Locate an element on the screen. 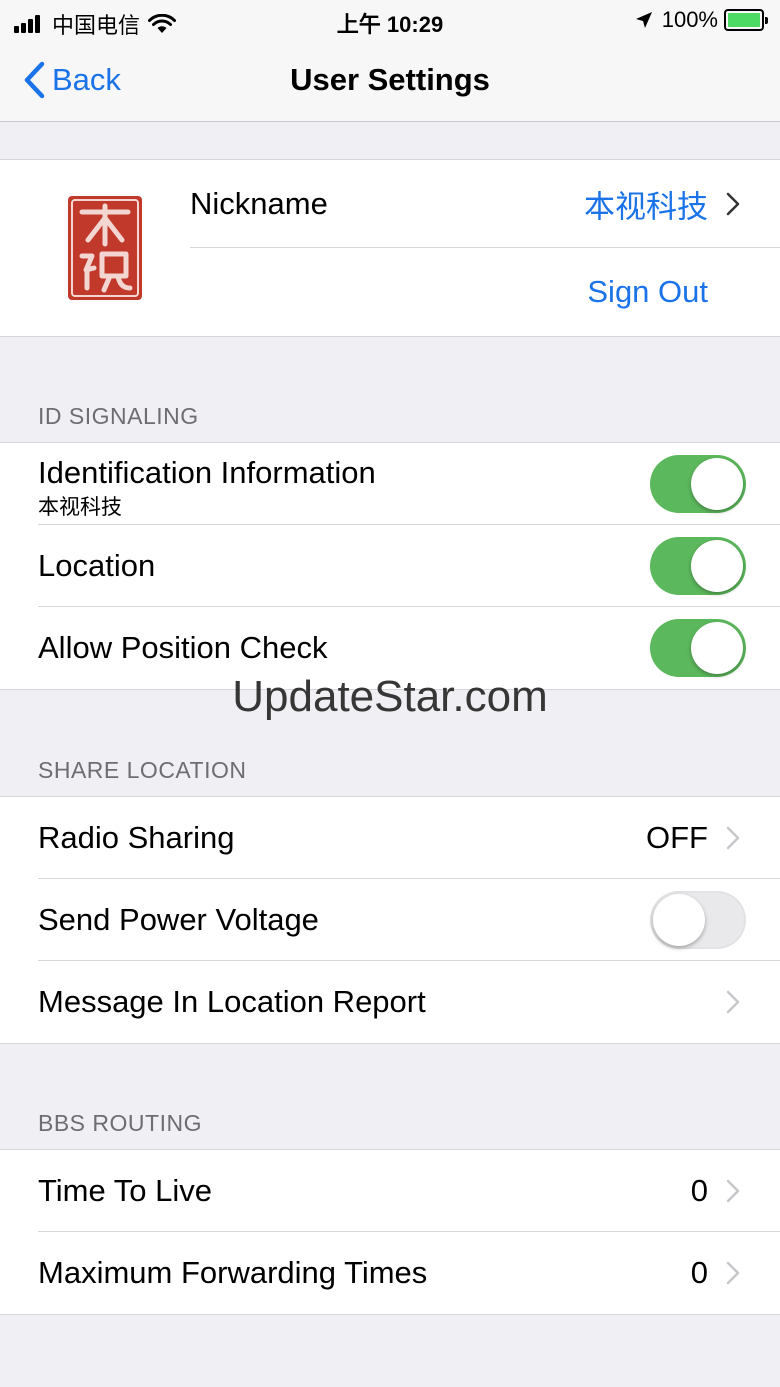 Image resolution: width=780 pixels, height=1387 pixels. page-title: User Settings is located at coordinates (390, 79).